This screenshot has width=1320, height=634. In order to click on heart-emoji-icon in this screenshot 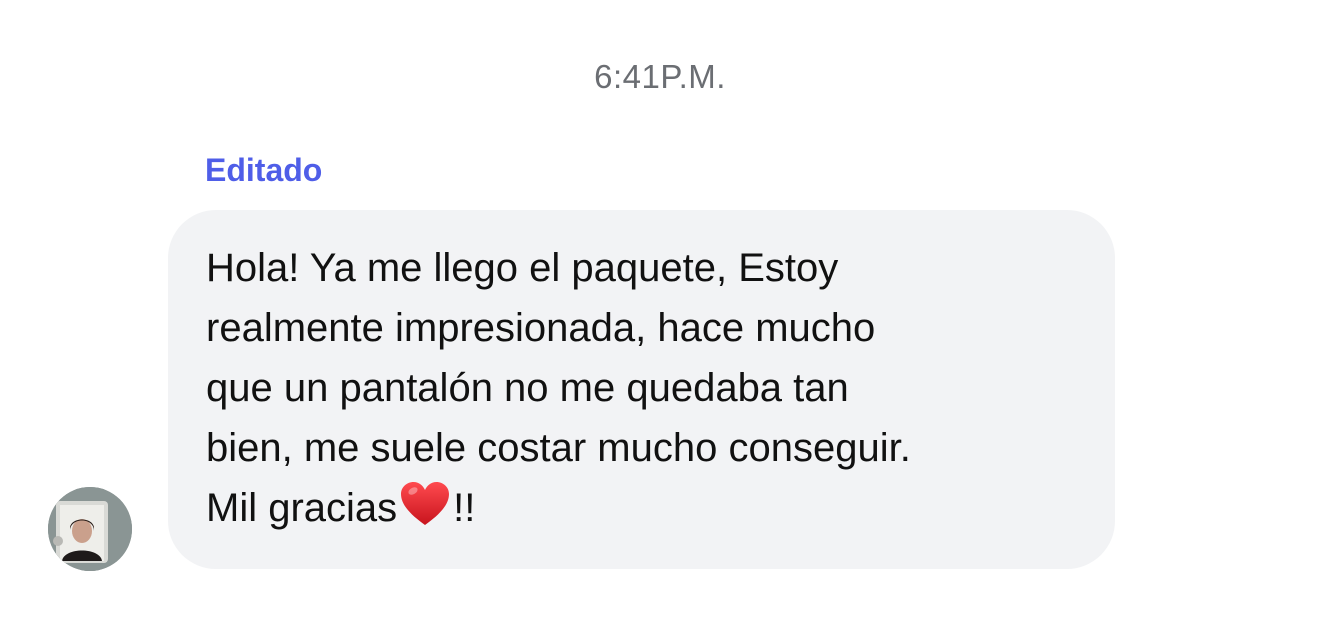, I will do `click(425, 503)`.